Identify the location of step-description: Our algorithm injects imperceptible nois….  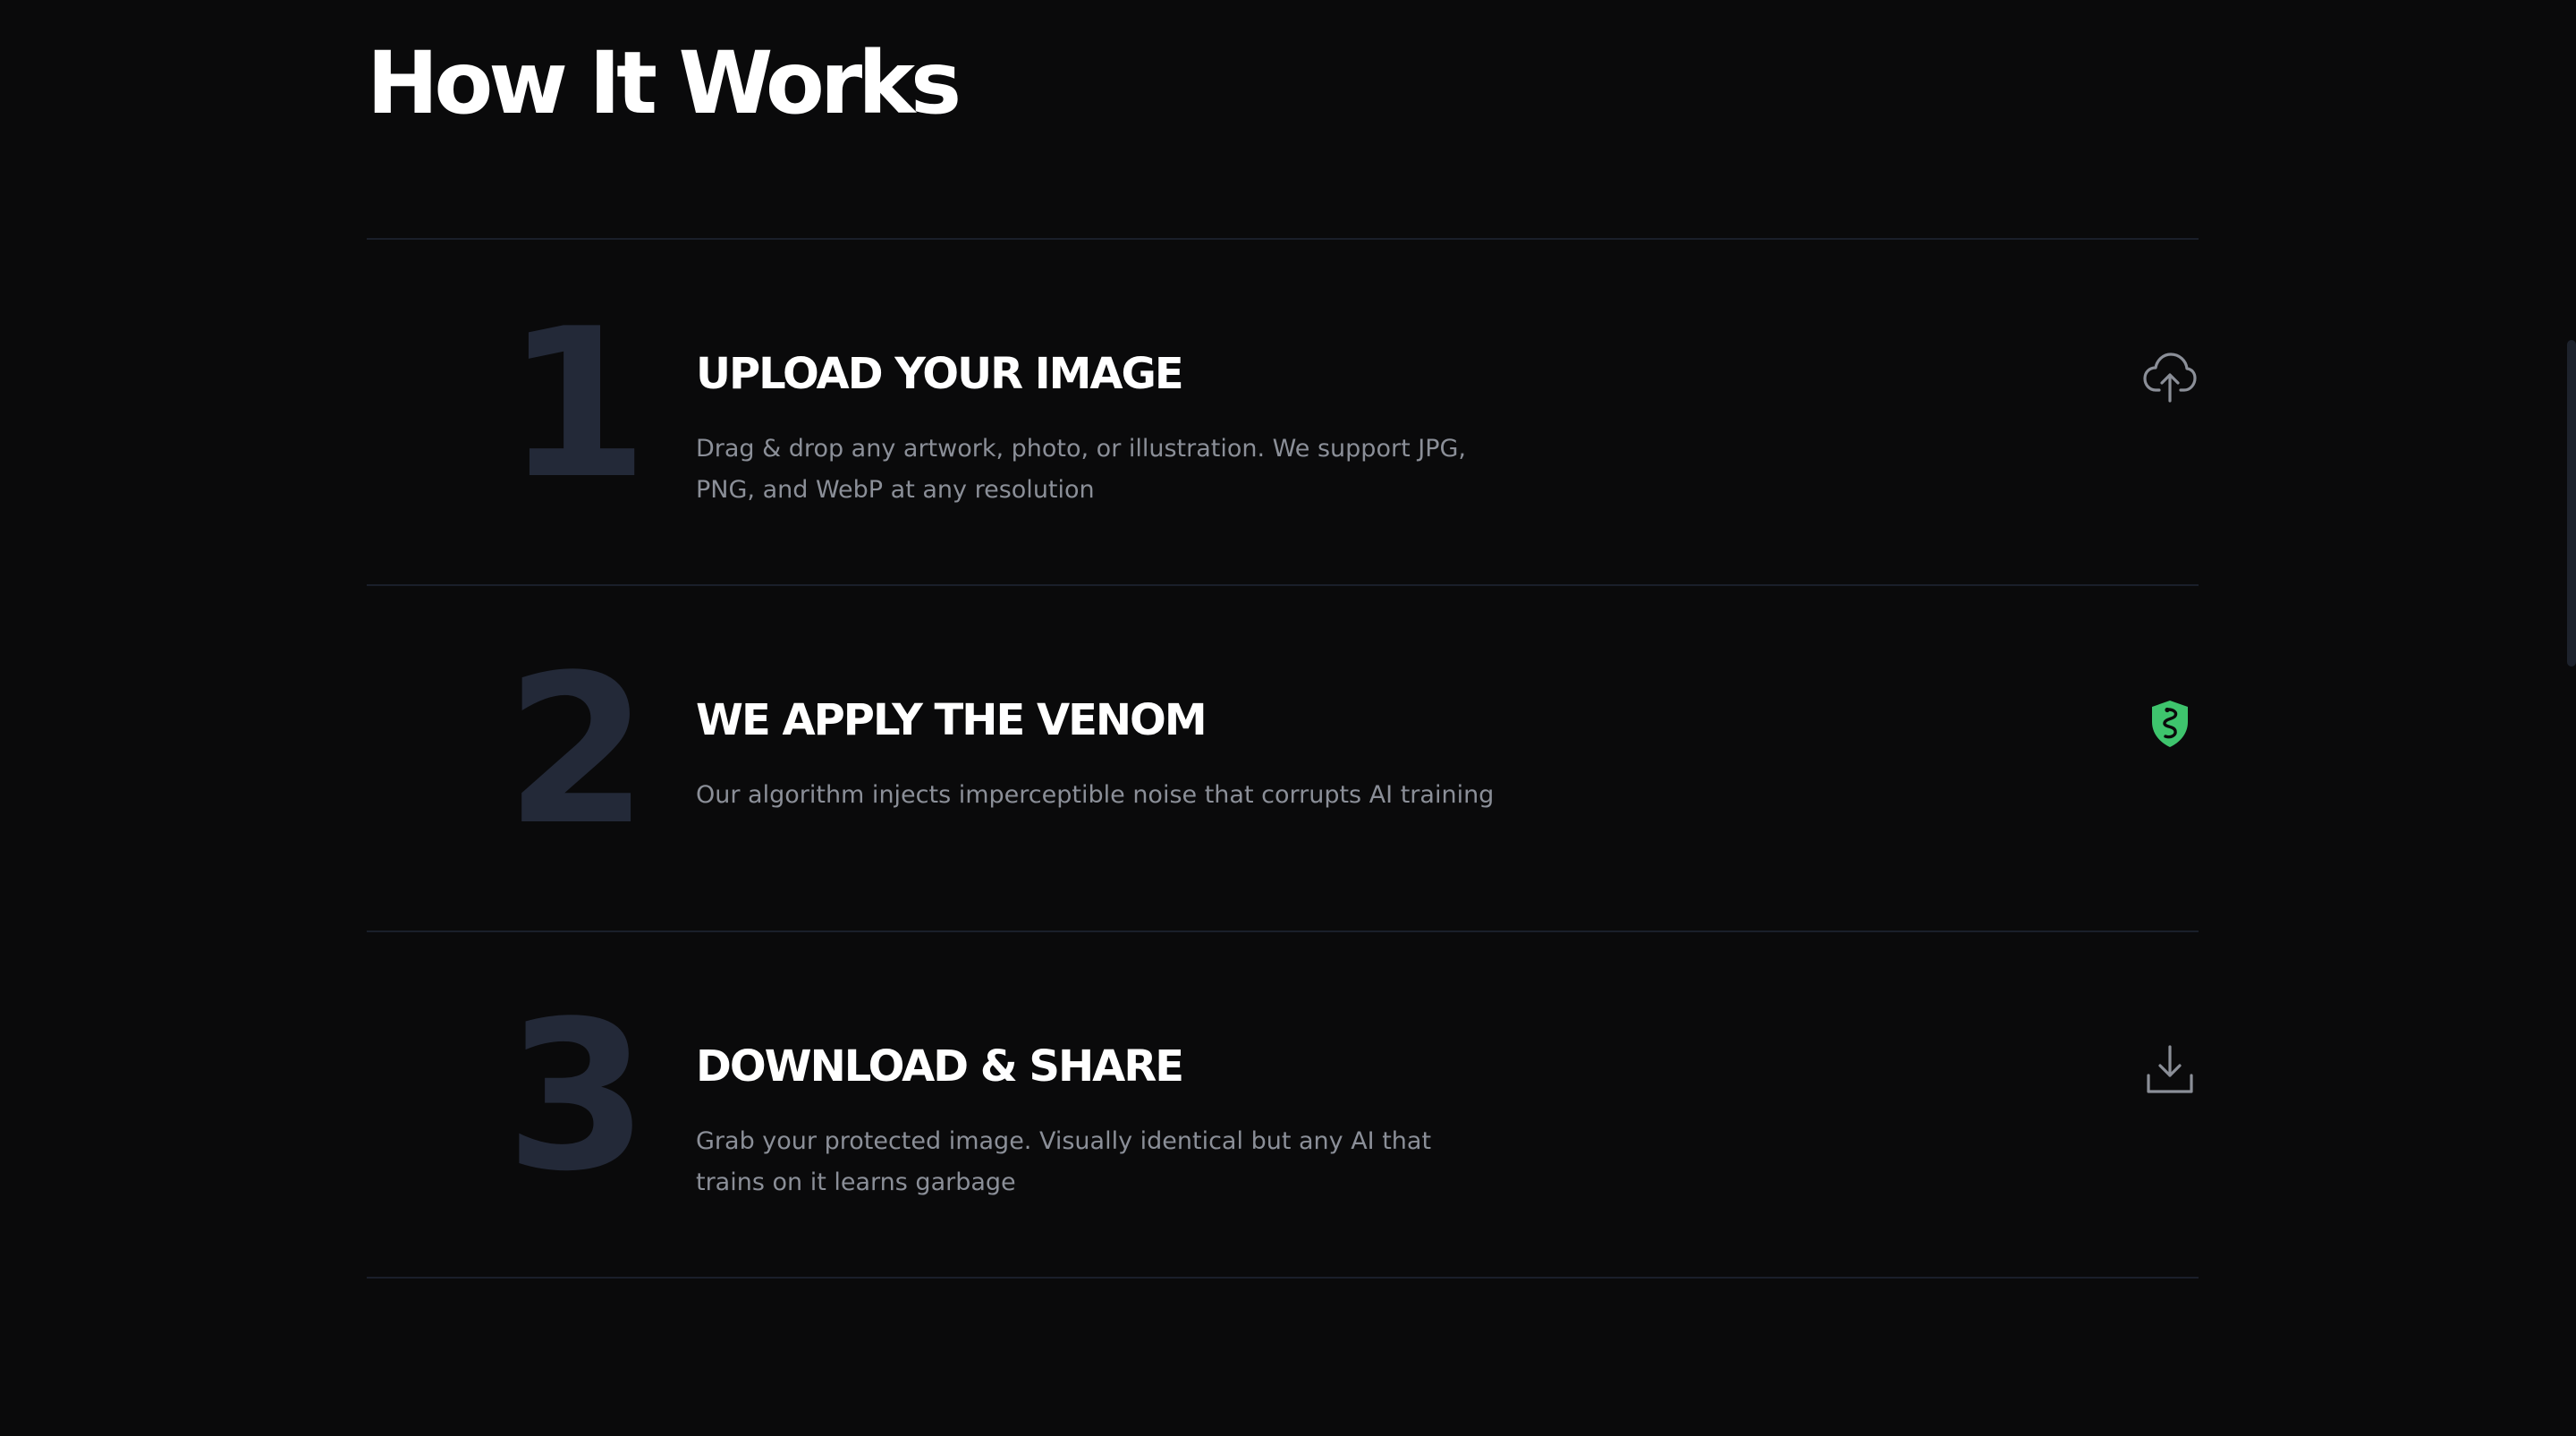
(1095, 795).